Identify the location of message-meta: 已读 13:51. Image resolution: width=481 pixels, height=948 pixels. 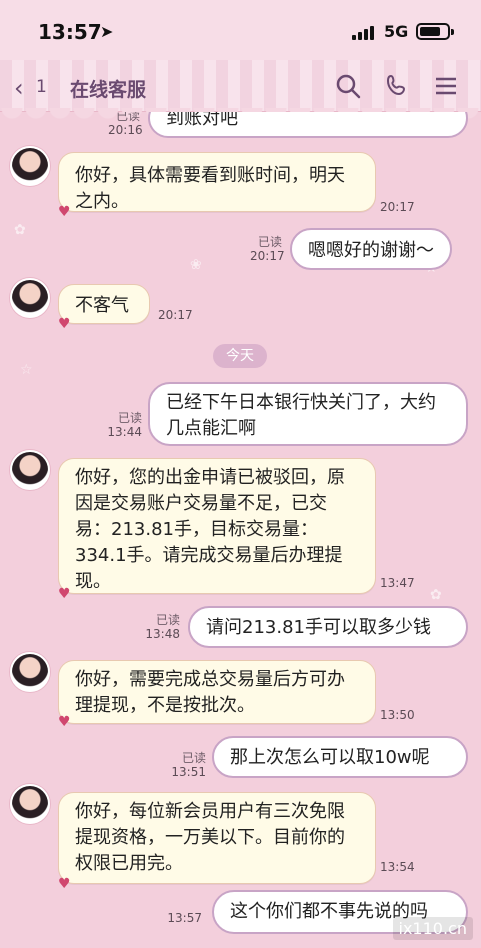
(188, 765).